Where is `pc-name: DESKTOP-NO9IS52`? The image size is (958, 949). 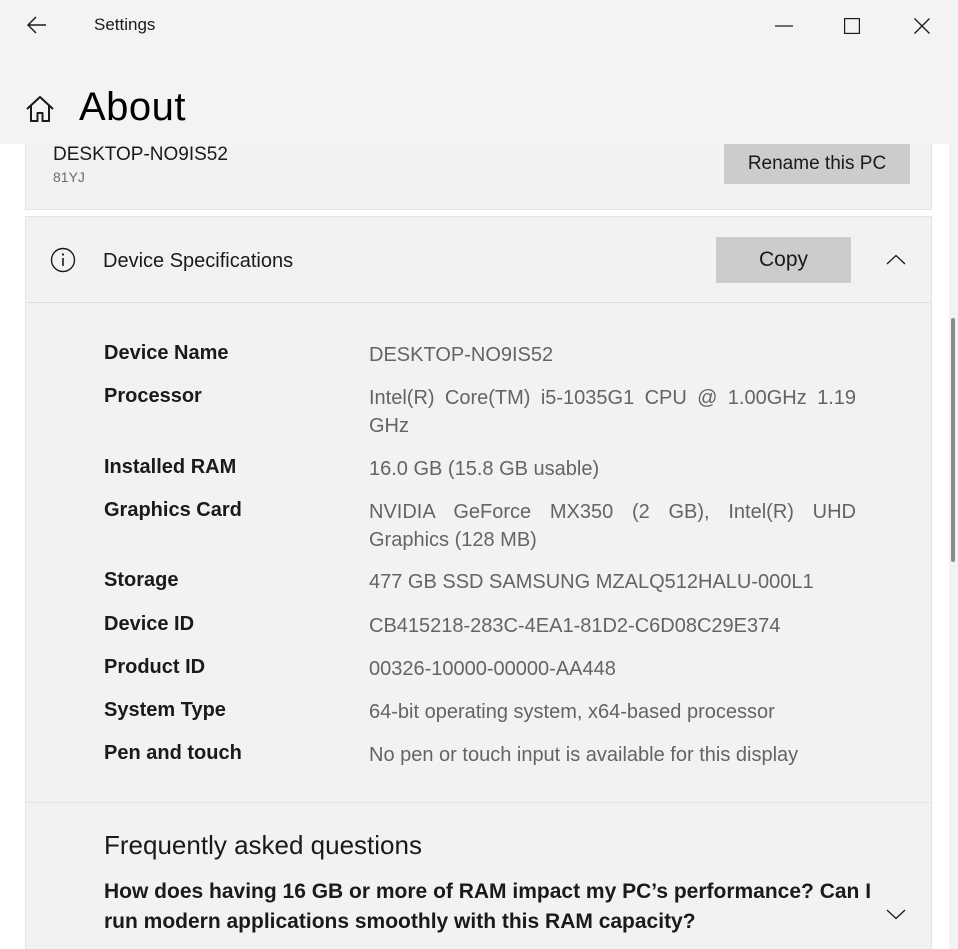 pc-name: DESKTOP-NO9IS52 is located at coordinates (140, 154).